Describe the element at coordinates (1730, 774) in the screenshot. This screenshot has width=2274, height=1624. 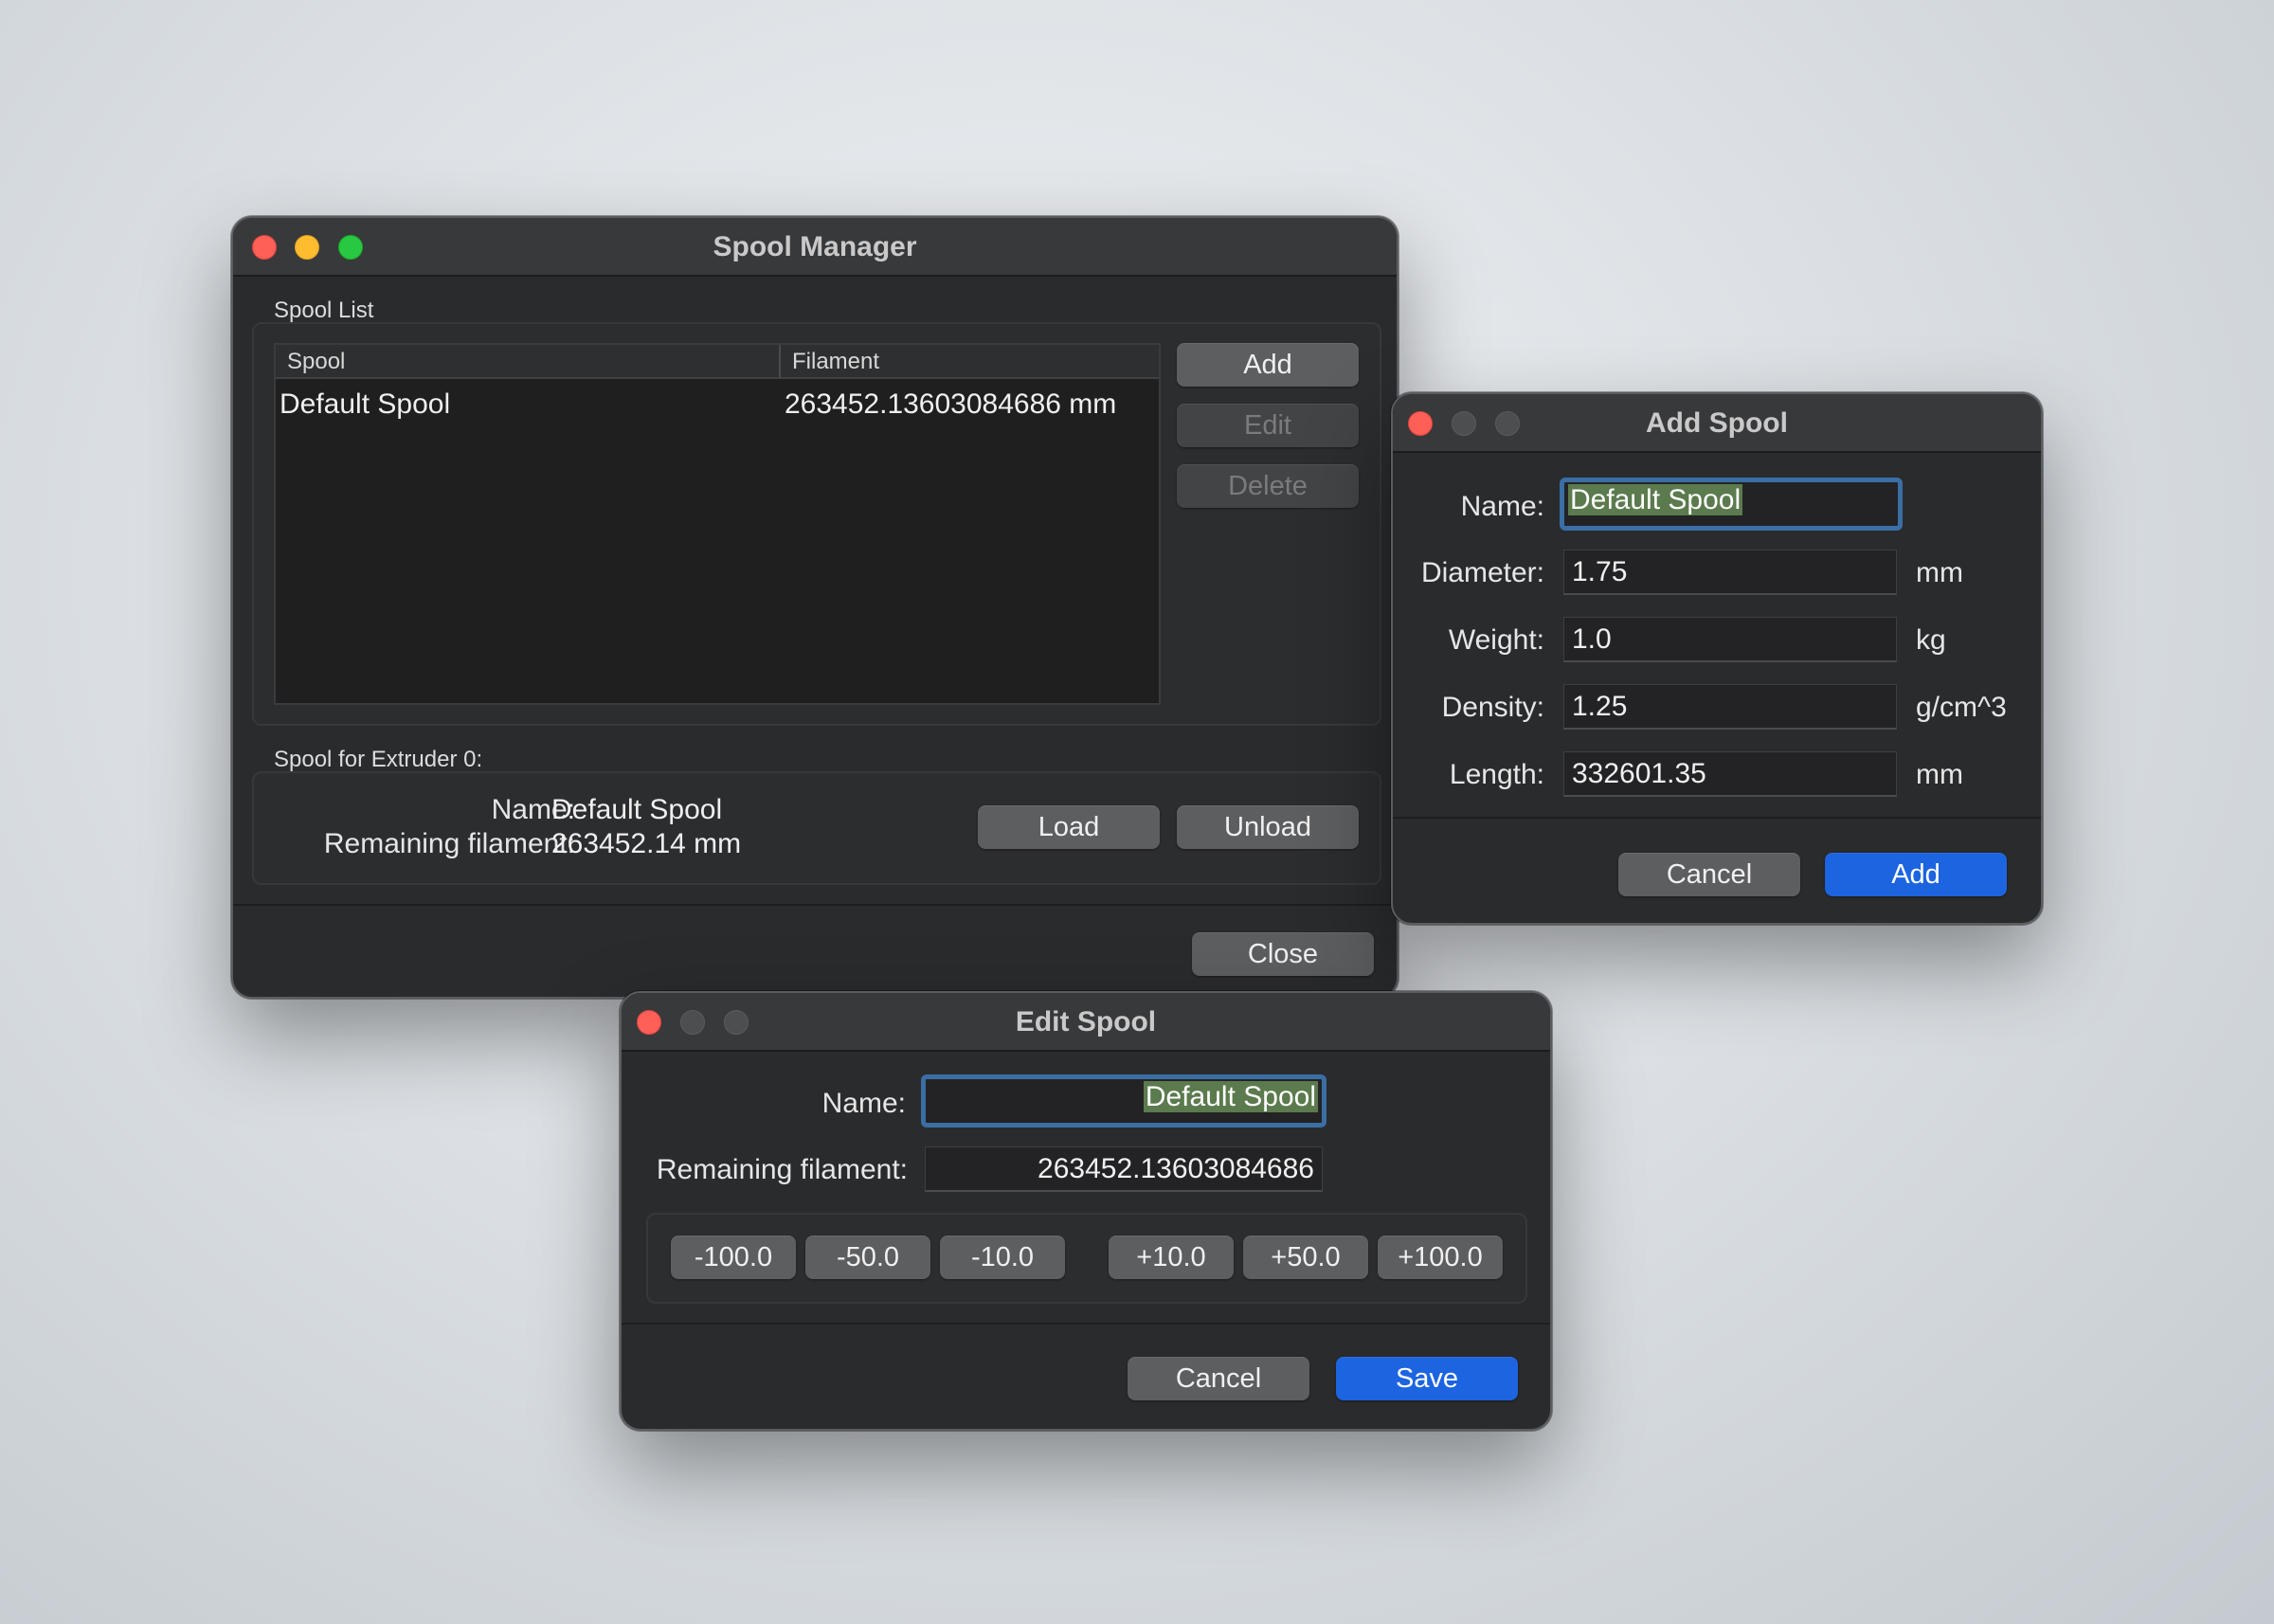
I see `length-field: 332601.35` at that location.